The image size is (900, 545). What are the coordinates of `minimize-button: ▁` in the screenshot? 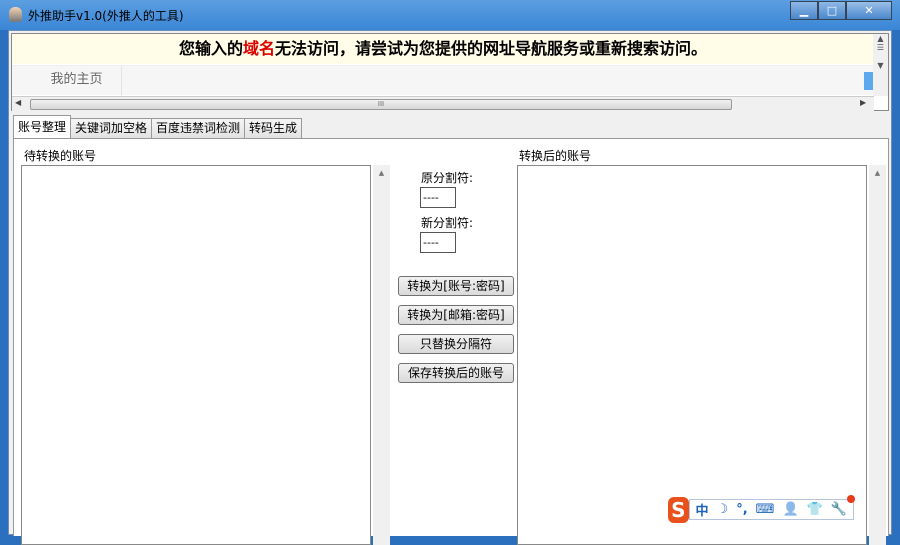 It's located at (804, 10).